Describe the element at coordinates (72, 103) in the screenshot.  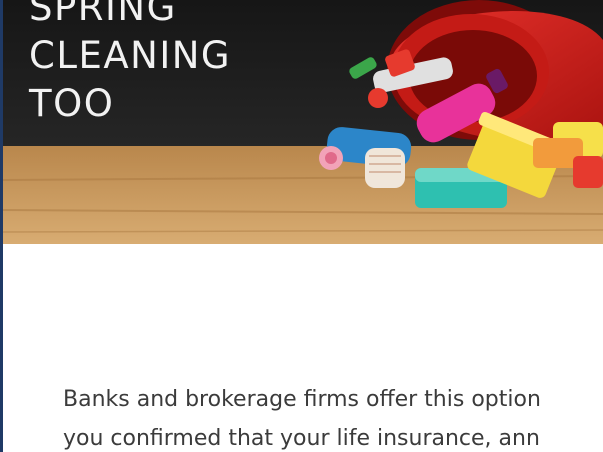
I see `hero-title-line: TOO` at that location.